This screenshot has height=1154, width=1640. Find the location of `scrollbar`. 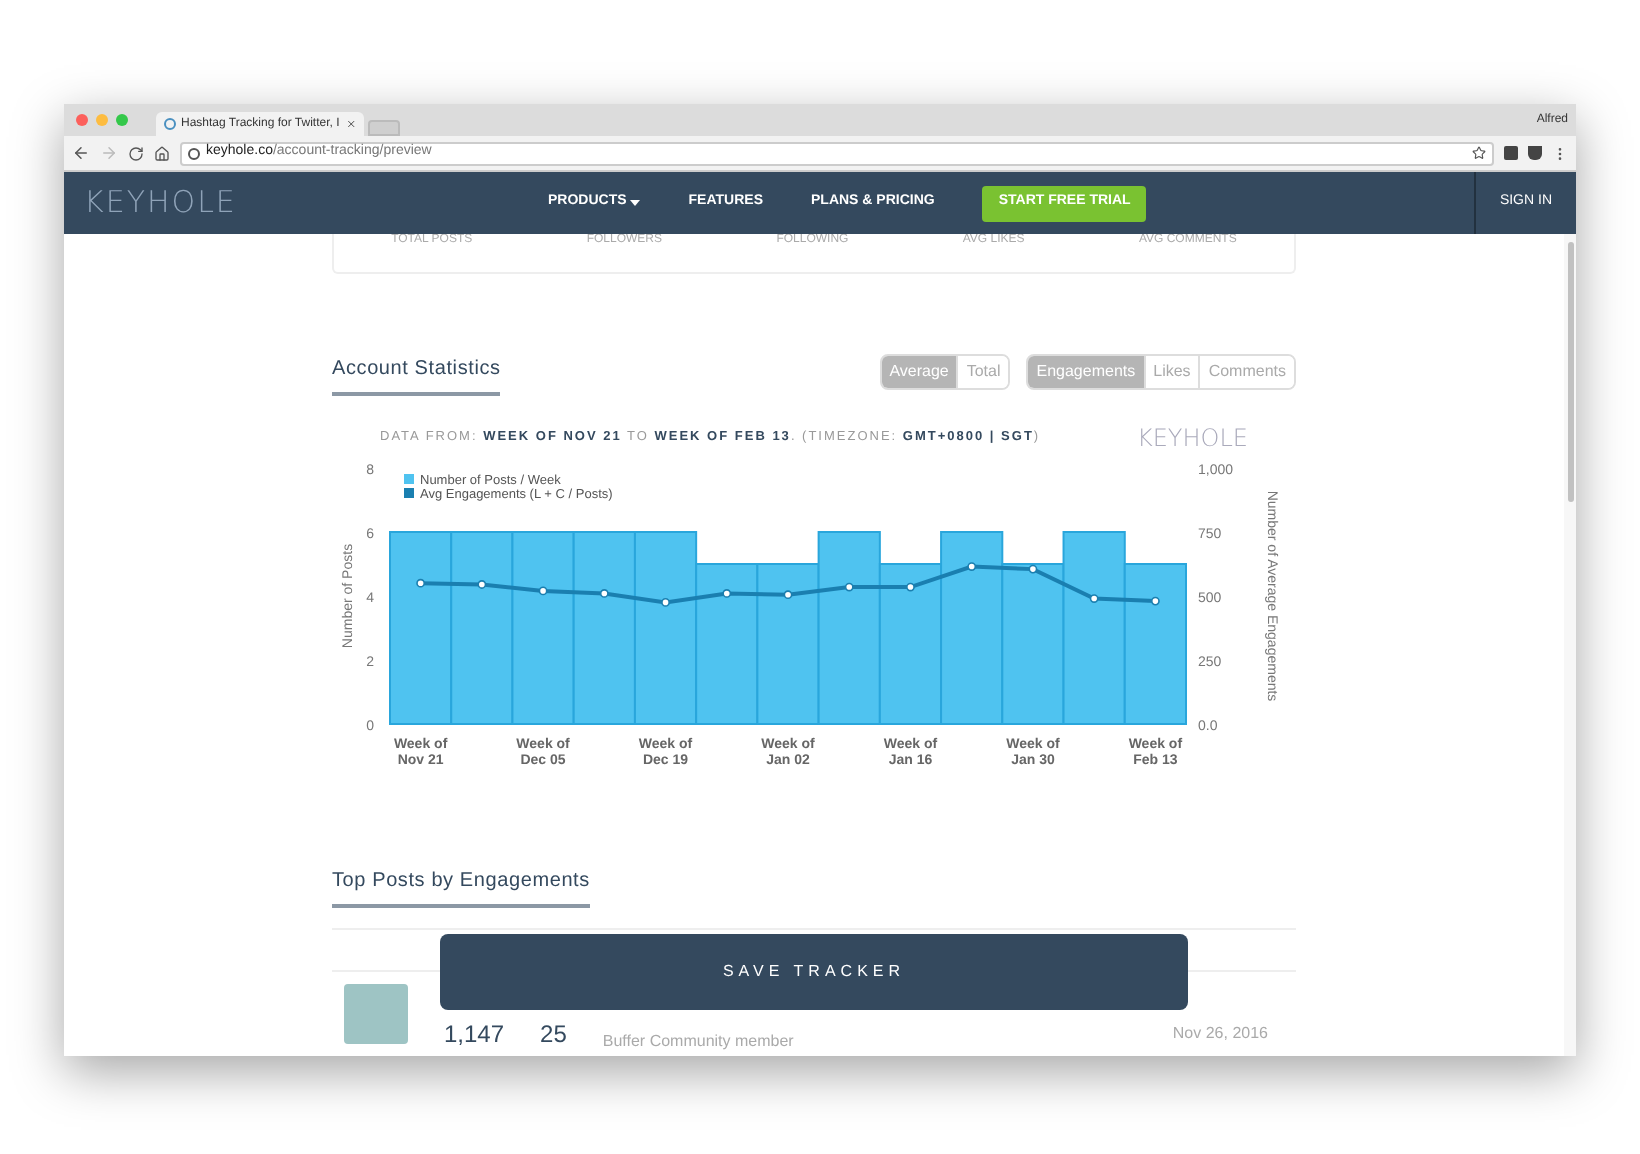

scrollbar is located at coordinates (1570, 645).